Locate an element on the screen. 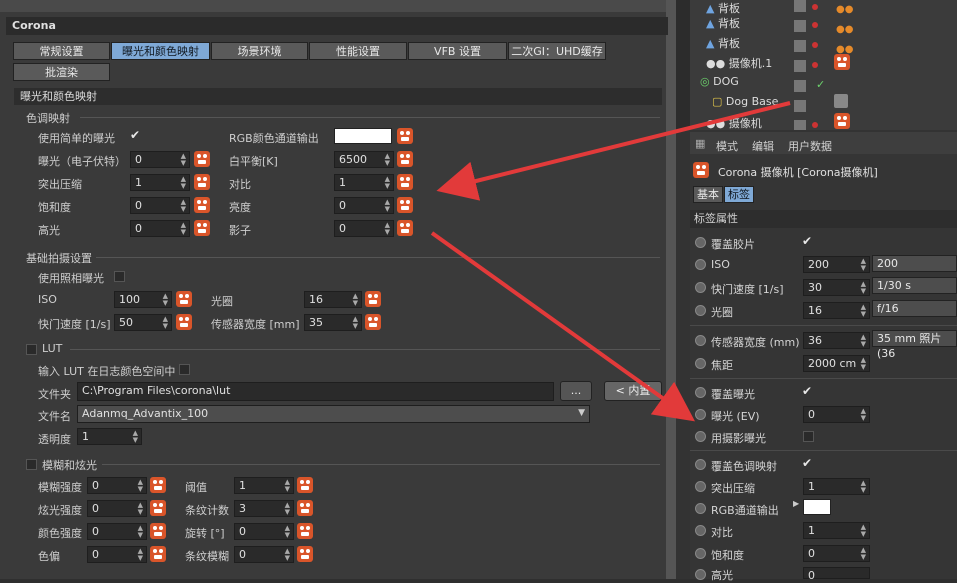 The height and width of the screenshot is (583, 957). annotation-arrow-to-exposure is located at coordinates (563, 326).